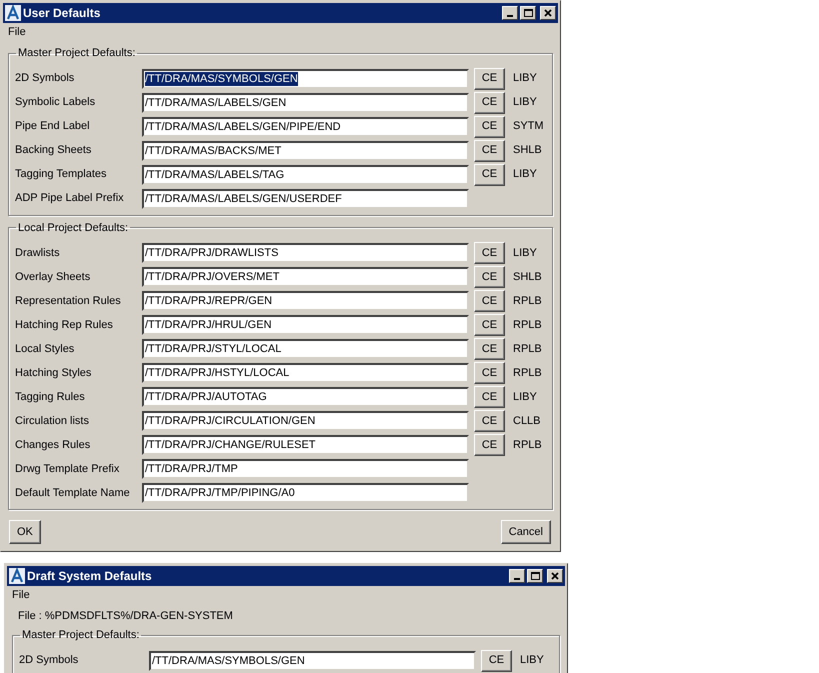 This screenshot has width=819, height=673. What do you see at coordinates (305, 198) in the screenshot?
I see `text-field: /TT/DRA/MAS/LABELS/GEN/USERDEF` at bounding box center [305, 198].